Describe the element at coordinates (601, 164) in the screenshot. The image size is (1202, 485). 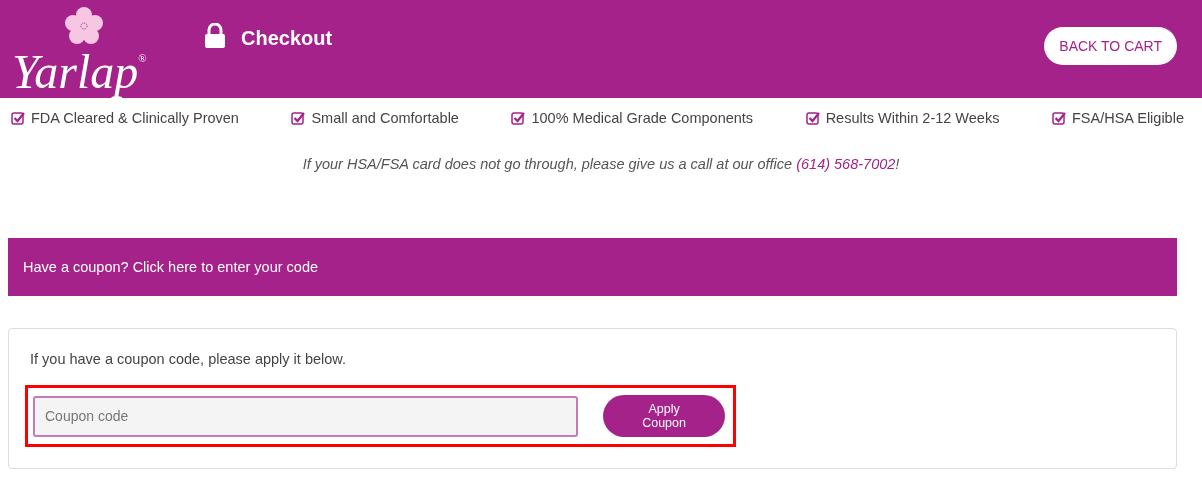
I see `notice-text: If your HSA/FSA card does not go through, please give us a call at our office (614) 568-7002!` at that location.